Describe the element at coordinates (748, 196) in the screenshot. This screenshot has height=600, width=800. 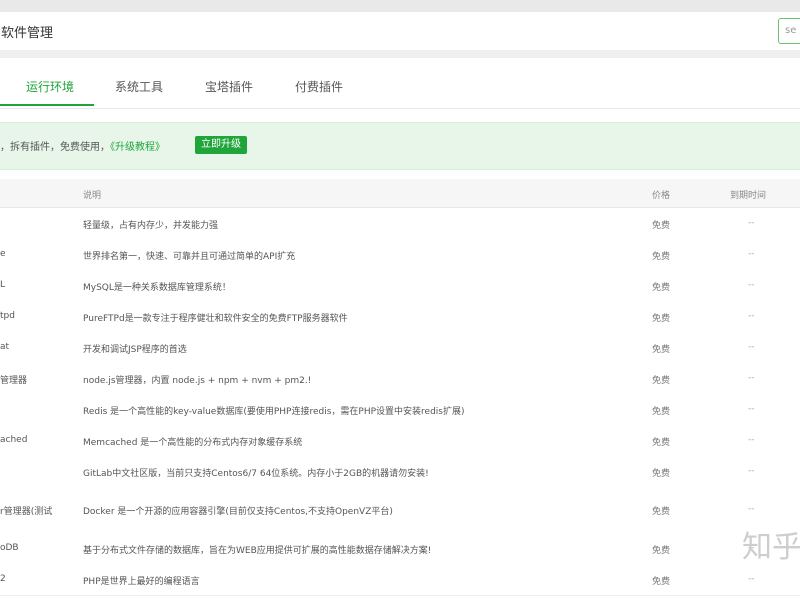
I see `header-expire: 到期时间` at that location.